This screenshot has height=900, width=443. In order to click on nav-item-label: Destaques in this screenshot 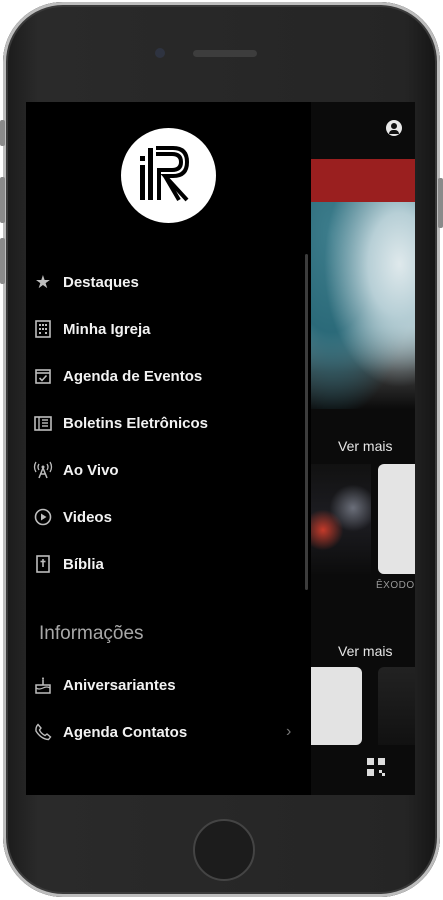, I will do `click(101, 282)`.